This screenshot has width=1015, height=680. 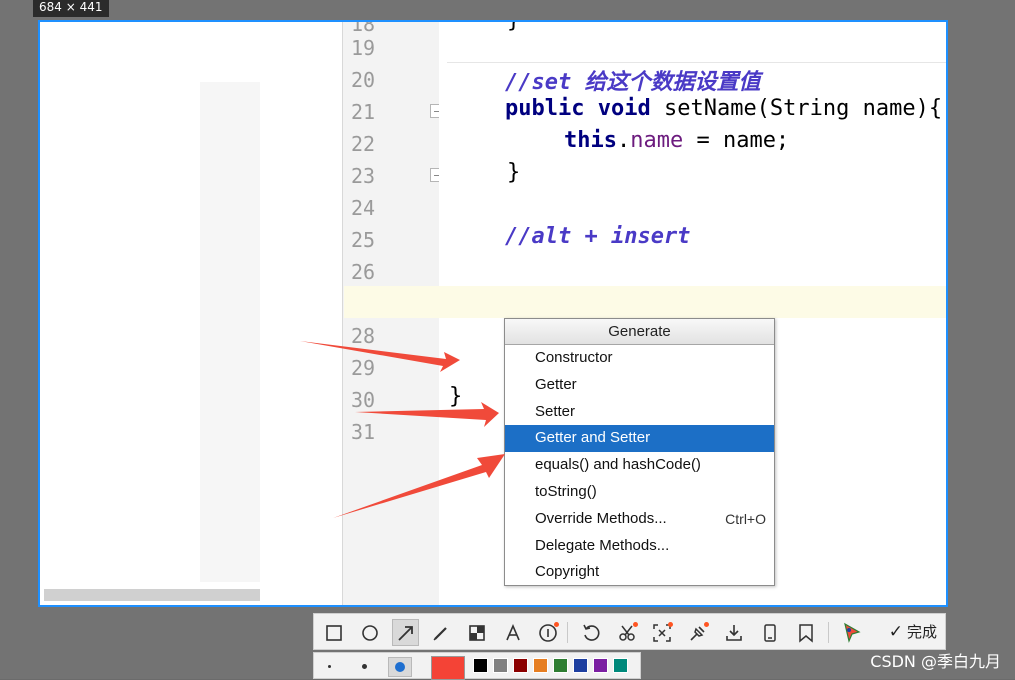 I want to click on number-marker-icon, so click(x=547, y=632).